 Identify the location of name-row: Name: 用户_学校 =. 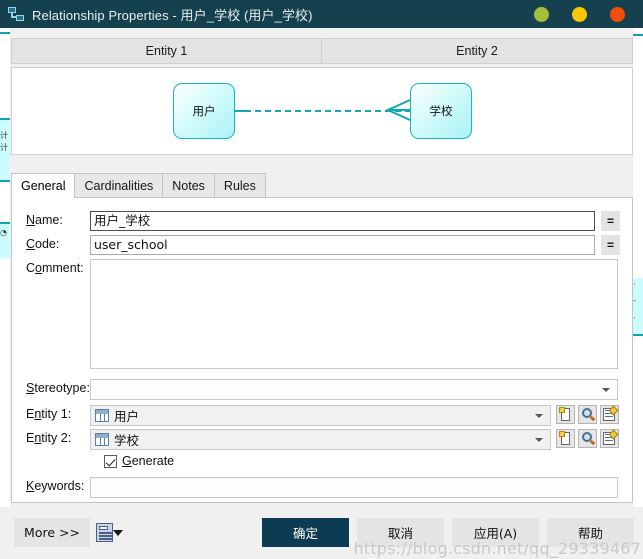
(323, 221).